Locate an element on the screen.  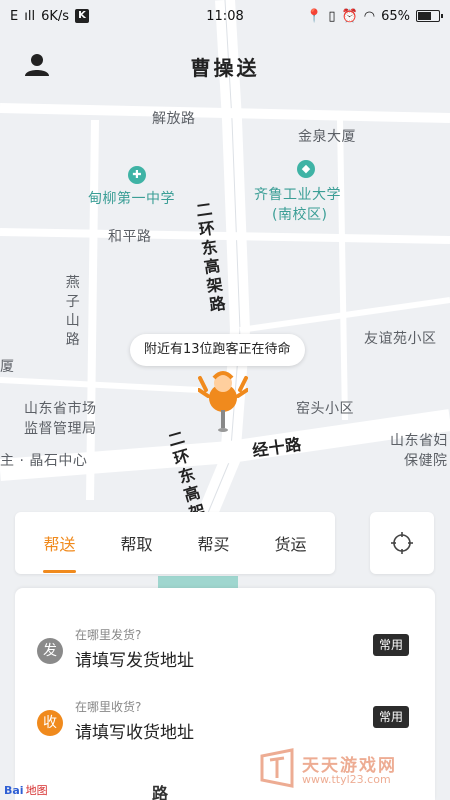
map-label-market2: 监督管理局 is located at coordinates (60, 429).